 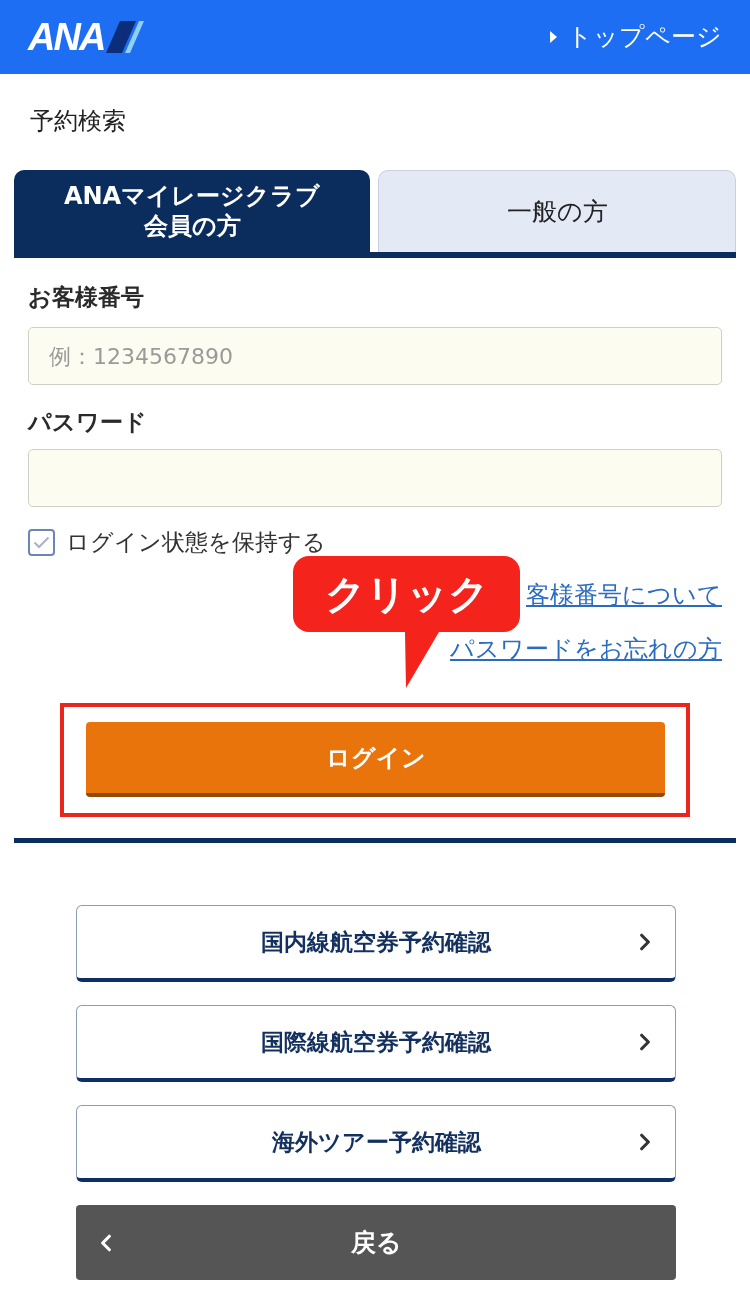 What do you see at coordinates (553, 37) in the screenshot?
I see `caret-icon` at bounding box center [553, 37].